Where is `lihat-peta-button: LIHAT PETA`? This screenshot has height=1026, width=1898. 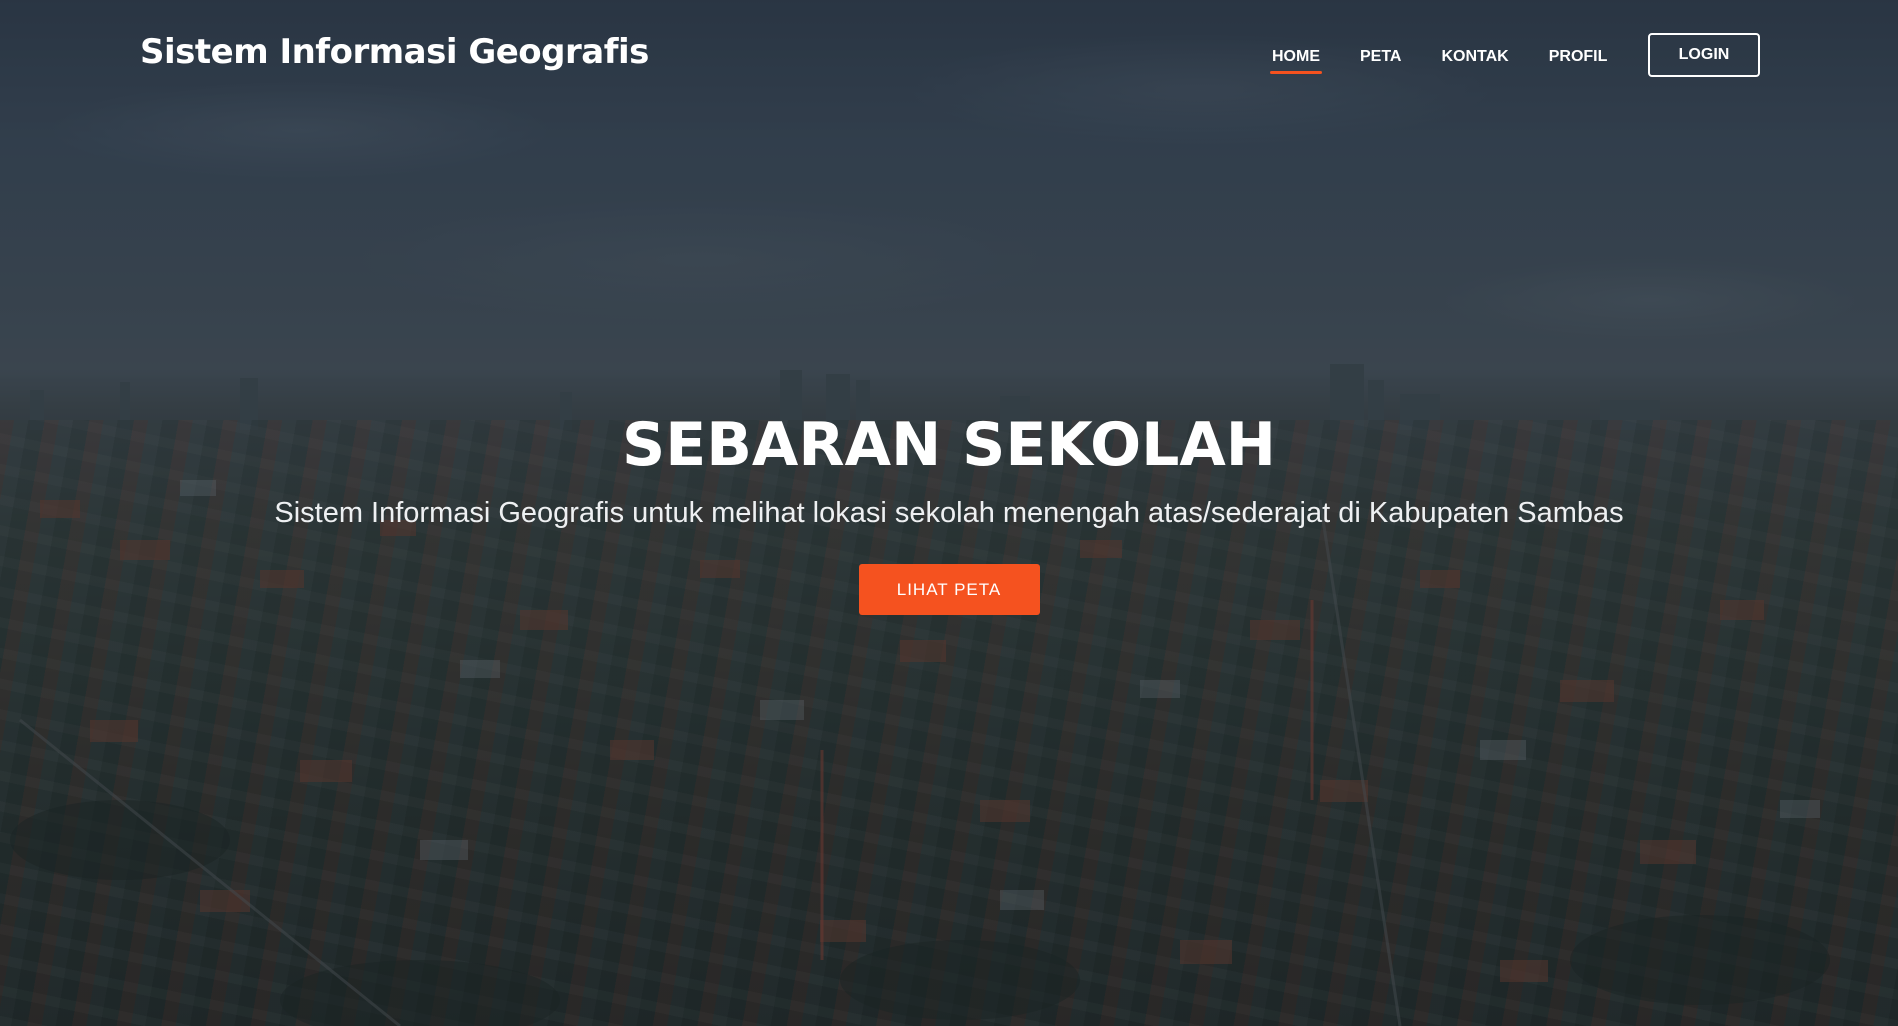
lihat-peta-button: LIHAT PETA is located at coordinates (949, 589).